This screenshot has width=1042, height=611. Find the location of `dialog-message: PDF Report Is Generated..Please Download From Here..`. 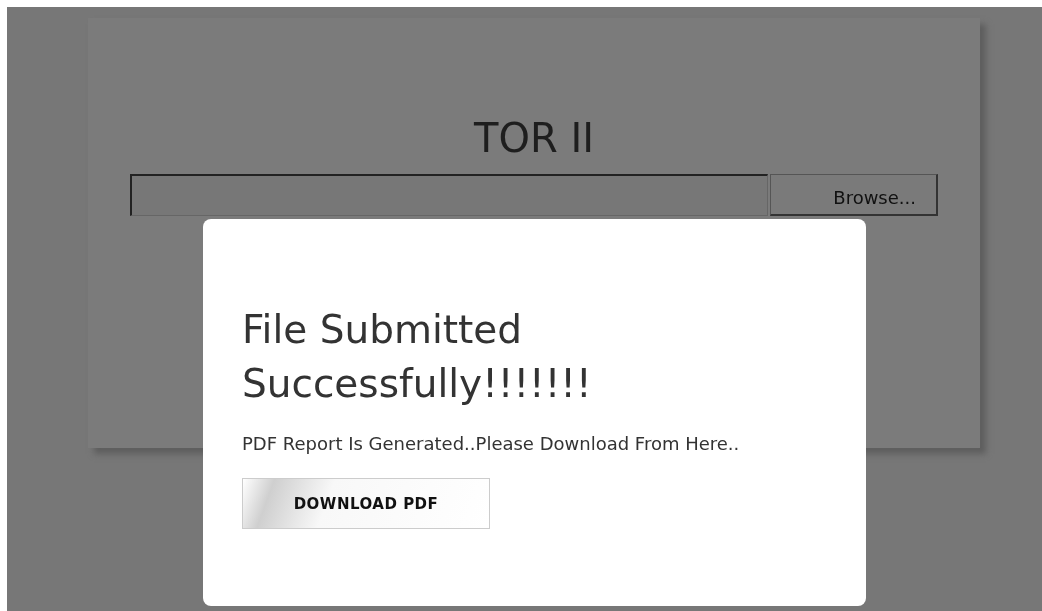

dialog-message: PDF Report Is Generated..Please Download From Here.. is located at coordinates (491, 444).